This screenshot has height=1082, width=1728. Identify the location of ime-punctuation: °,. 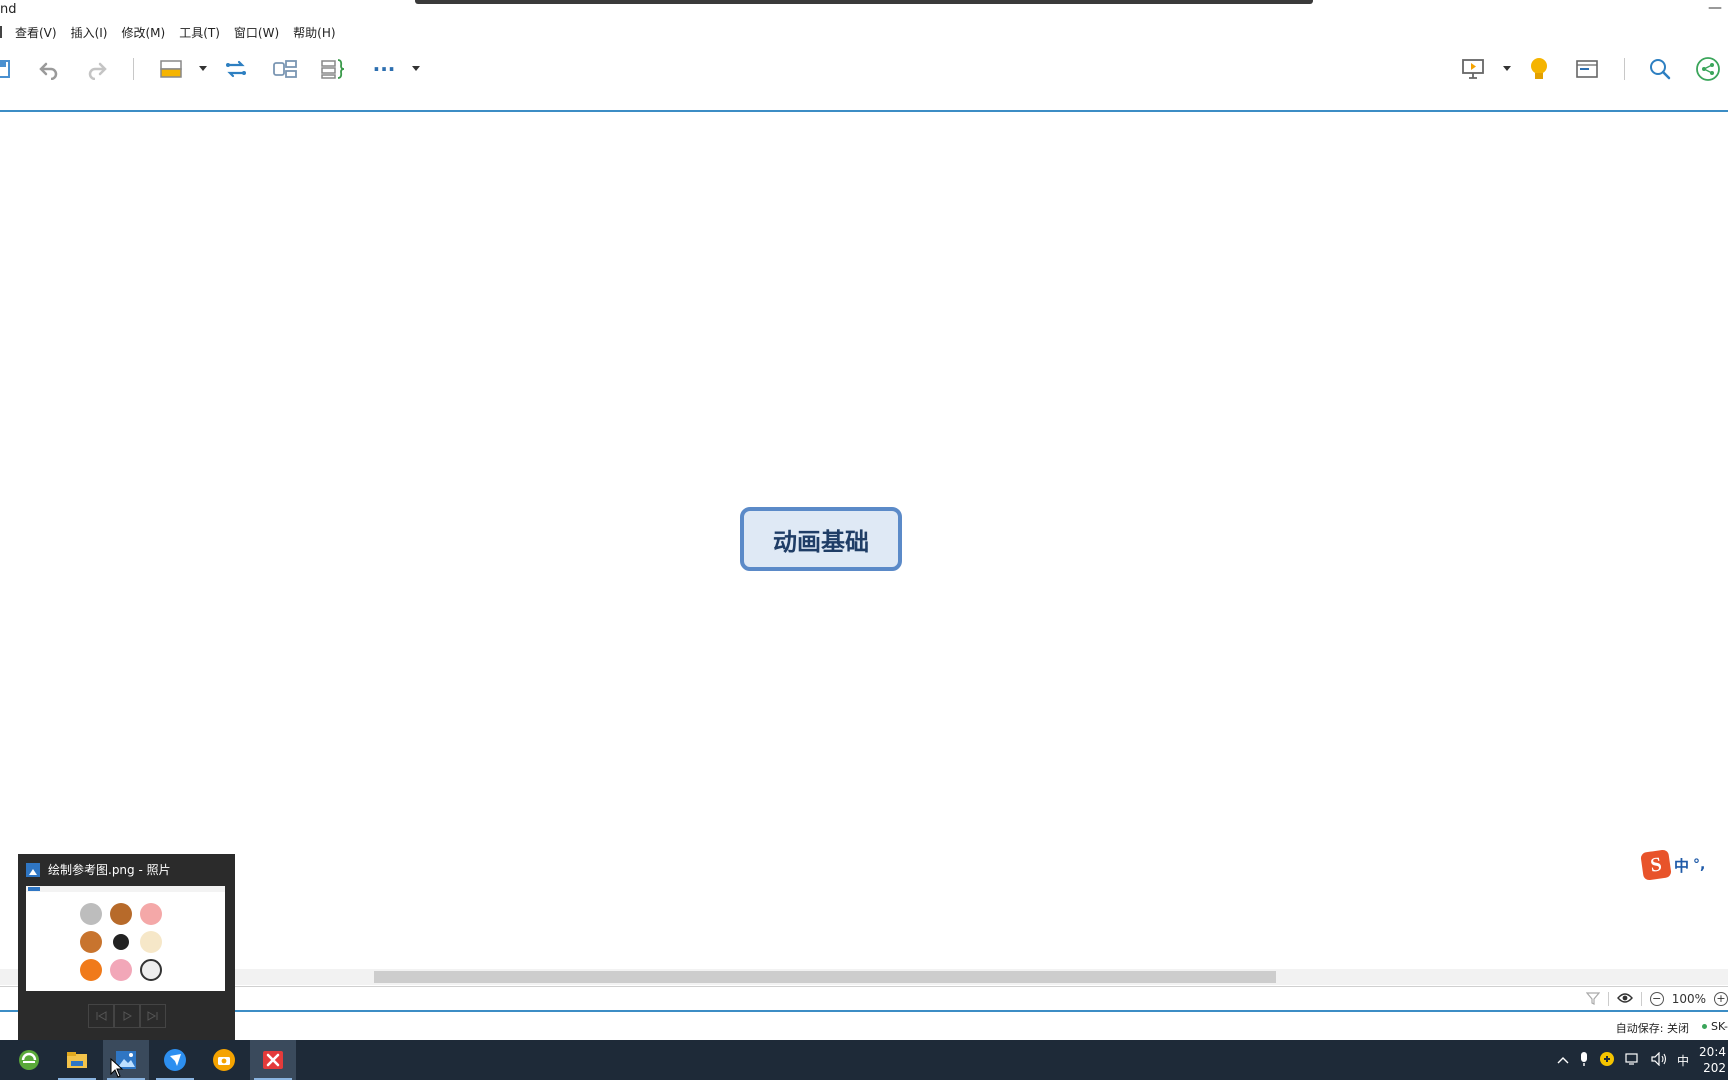
(1699, 865).